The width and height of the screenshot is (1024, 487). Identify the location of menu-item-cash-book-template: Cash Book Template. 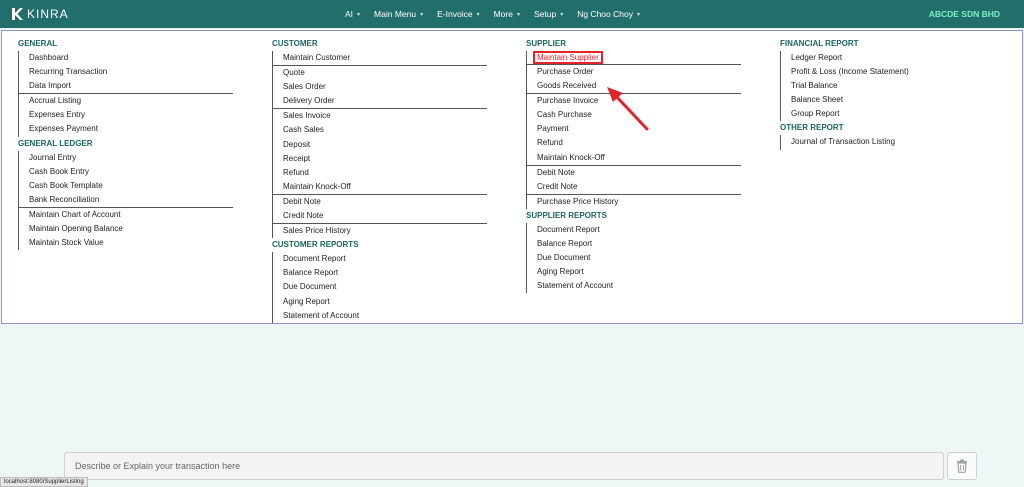
(143, 186).